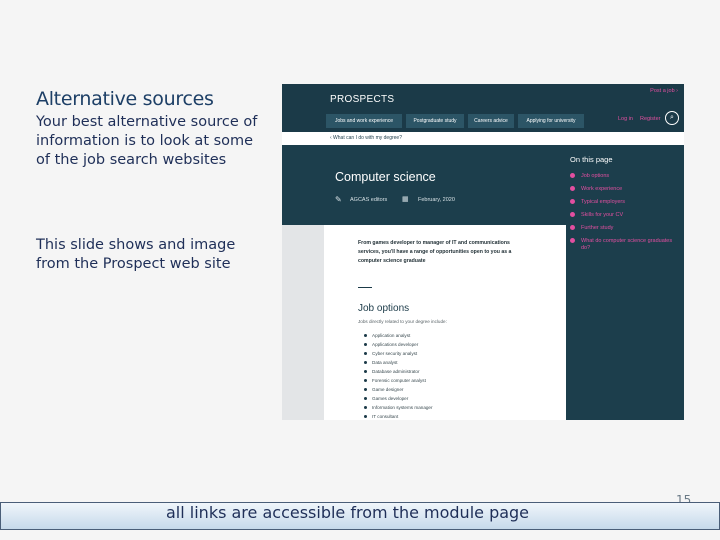 The width and height of the screenshot is (720, 540). I want to click on login-link: Log in, so click(625, 119).